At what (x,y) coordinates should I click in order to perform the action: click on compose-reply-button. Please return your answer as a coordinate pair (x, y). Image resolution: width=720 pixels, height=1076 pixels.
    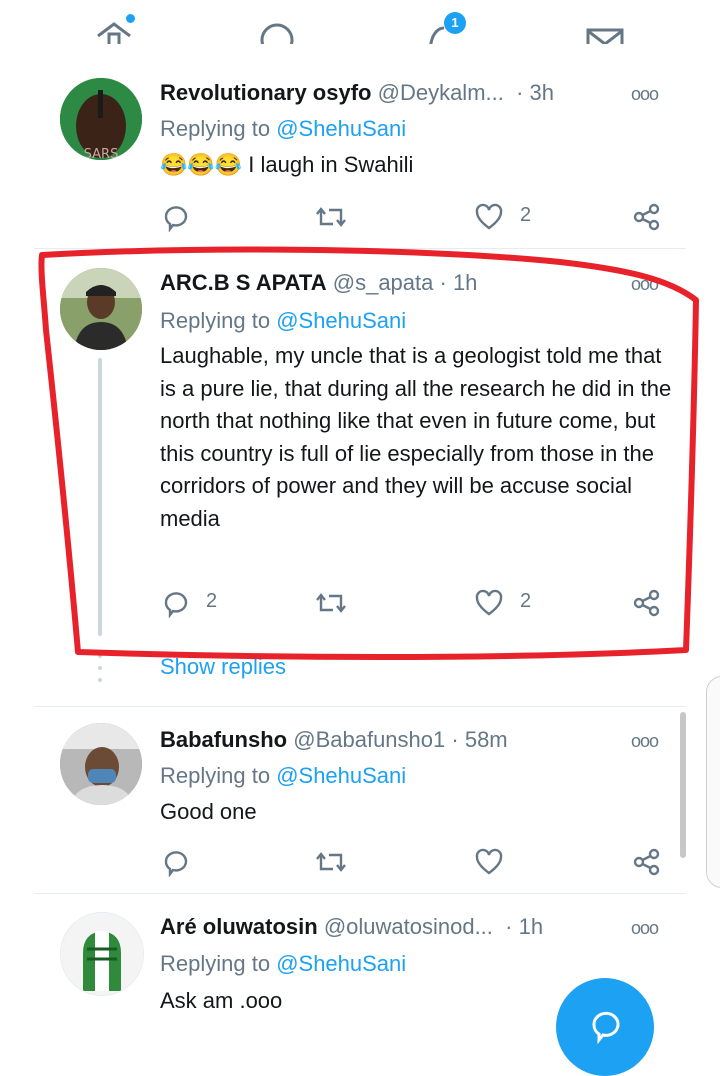
    Looking at the image, I should click on (605, 1027).